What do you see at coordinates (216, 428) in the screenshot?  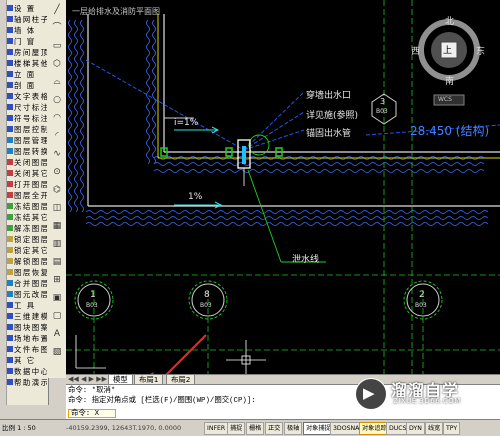 I see `status-toggle-button: INFER` at bounding box center [216, 428].